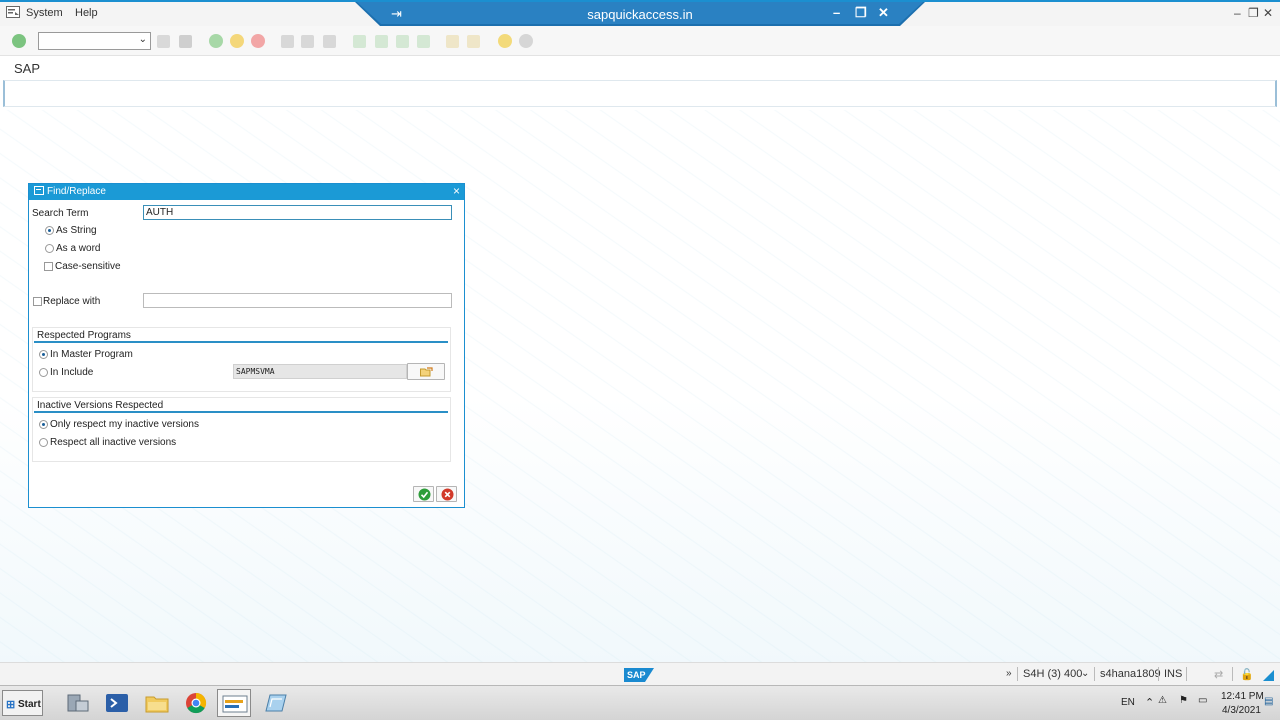 The image size is (1280, 720). What do you see at coordinates (76, 230) in the screenshot?
I see `as-string-label: As String` at bounding box center [76, 230].